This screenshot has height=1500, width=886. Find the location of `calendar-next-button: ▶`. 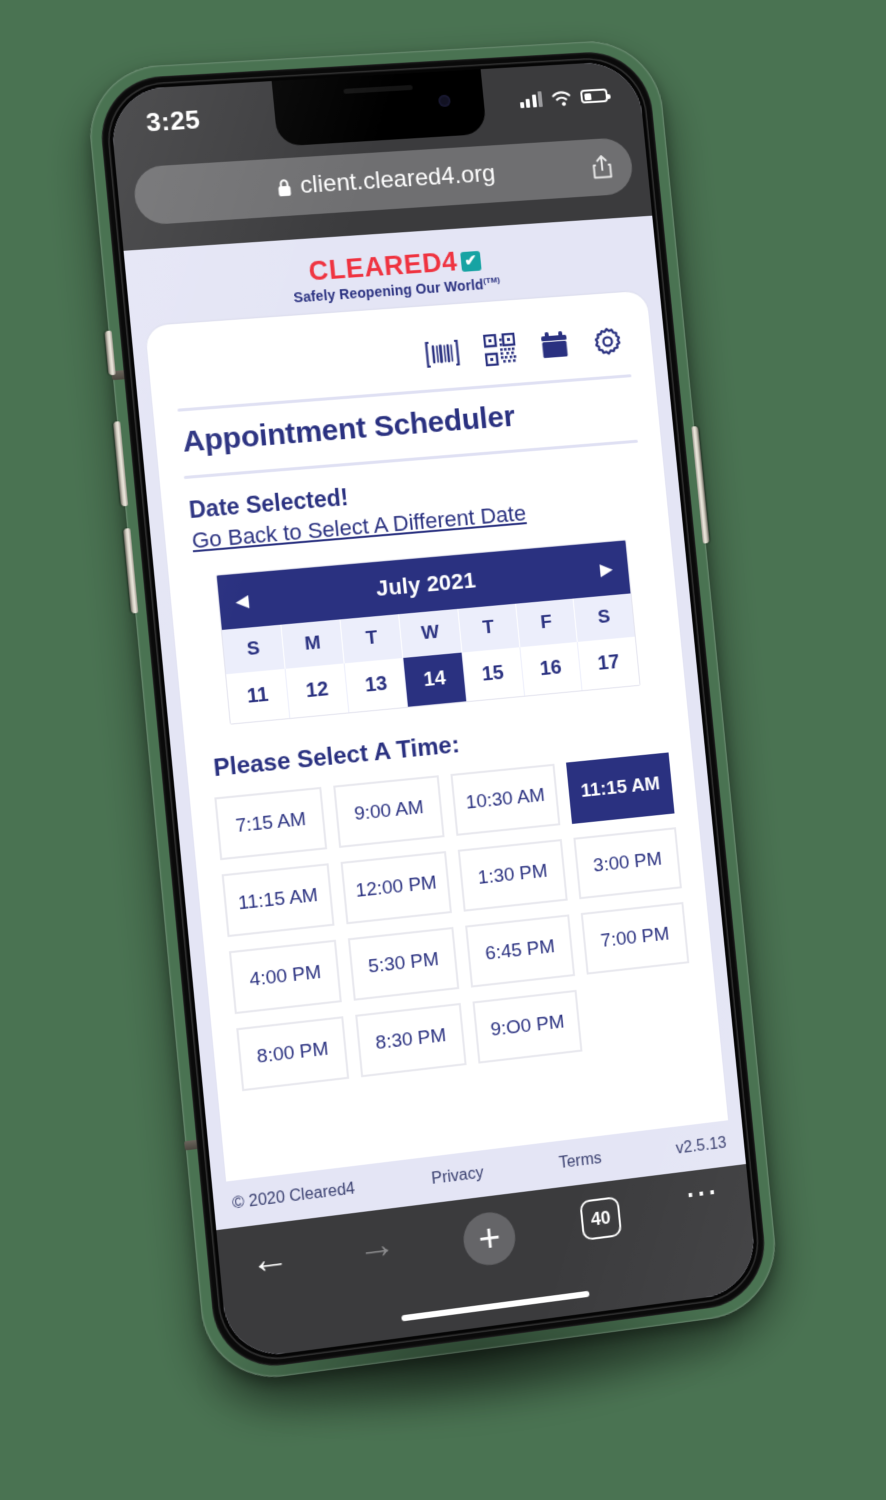

calendar-next-button: ▶ is located at coordinates (606, 569).